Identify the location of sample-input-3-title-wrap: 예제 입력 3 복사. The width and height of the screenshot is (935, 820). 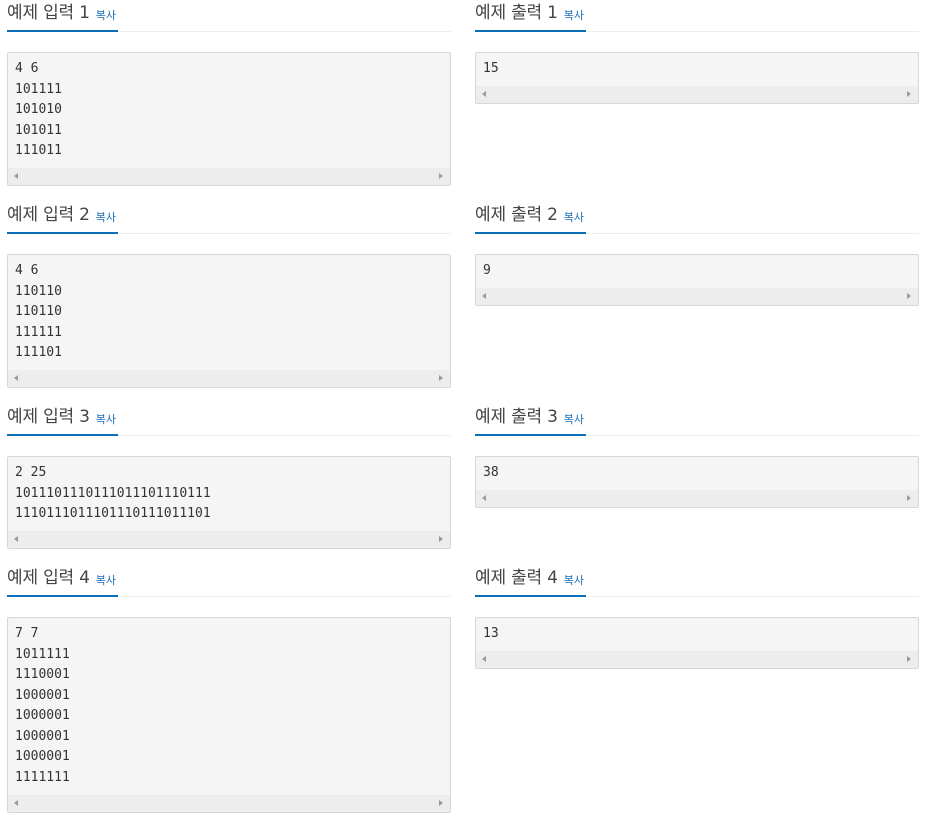
(62, 420).